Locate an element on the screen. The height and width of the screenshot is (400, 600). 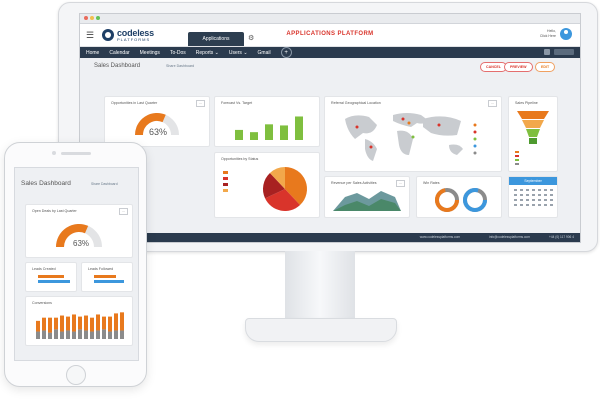
share-dashboard-link: Share Dashboard is located at coordinates (180, 66).